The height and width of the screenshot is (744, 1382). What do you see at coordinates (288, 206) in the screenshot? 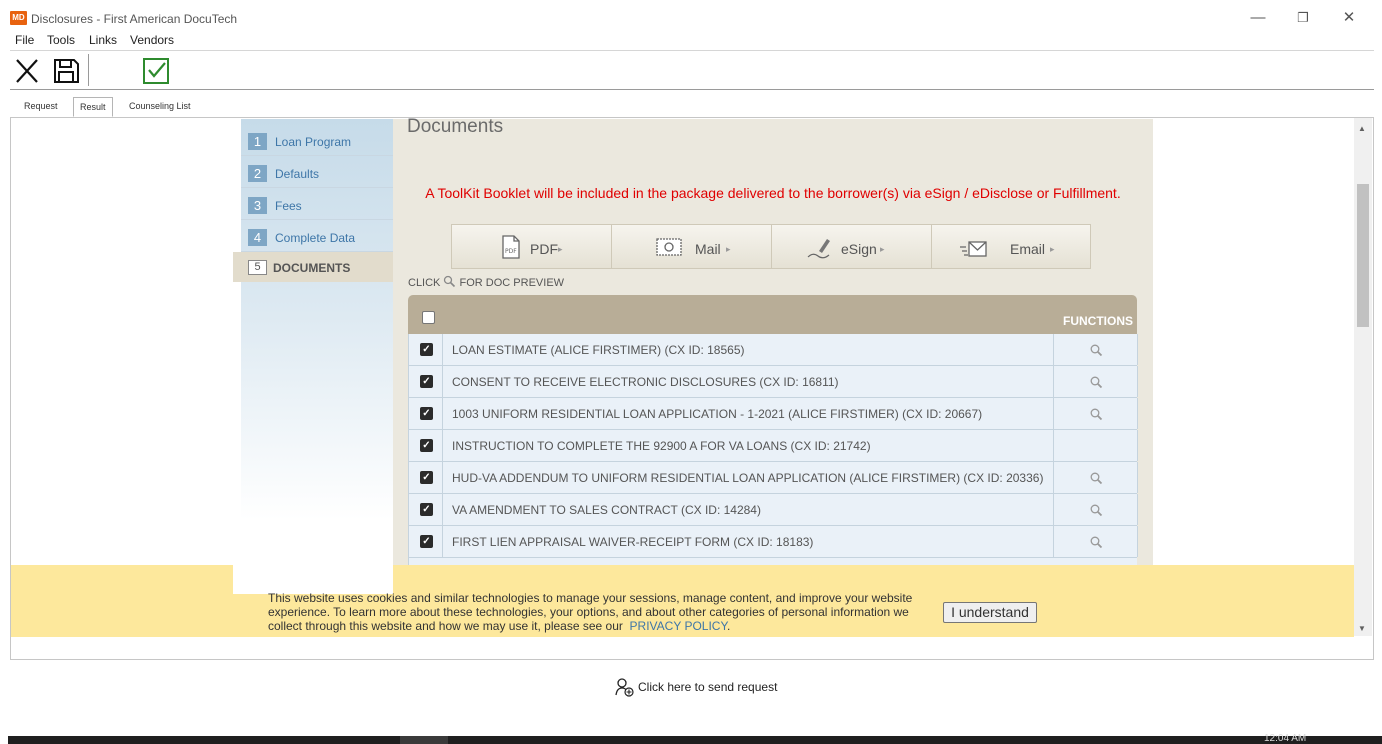
I see `nav-step-label: Fees` at bounding box center [288, 206].